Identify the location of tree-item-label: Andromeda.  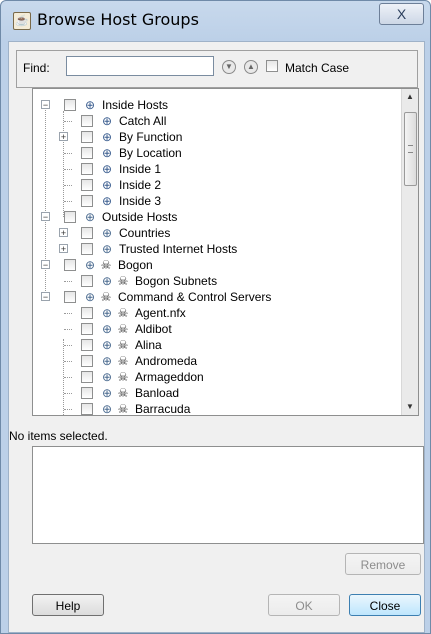
(166, 361).